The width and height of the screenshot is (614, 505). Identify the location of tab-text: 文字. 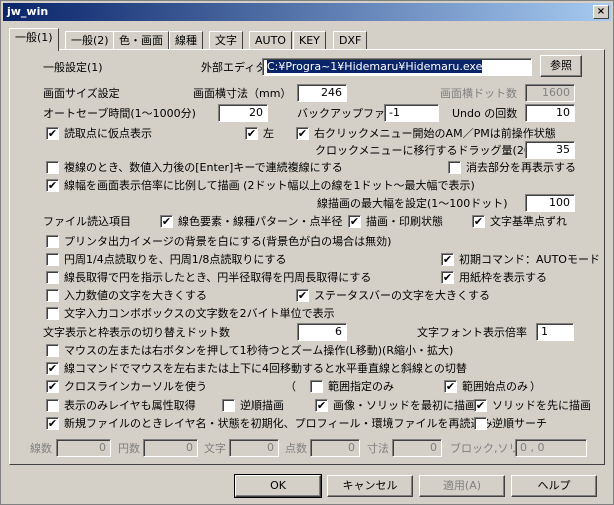
(226, 40).